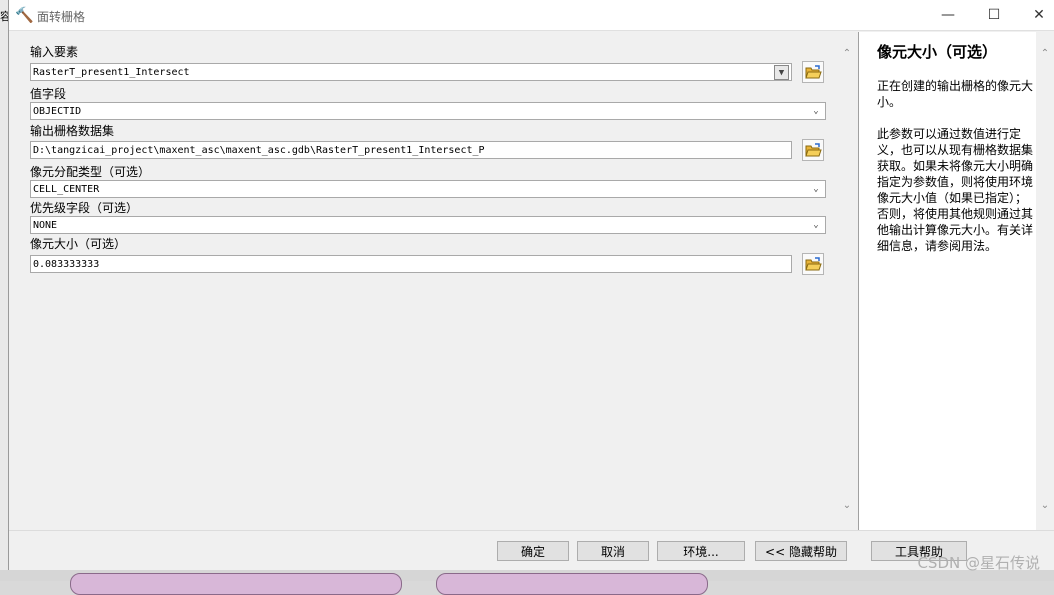 The image size is (1054, 595). Describe the element at coordinates (66, 264) in the screenshot. I see `cell-size-value: 0.083333333` at that location.